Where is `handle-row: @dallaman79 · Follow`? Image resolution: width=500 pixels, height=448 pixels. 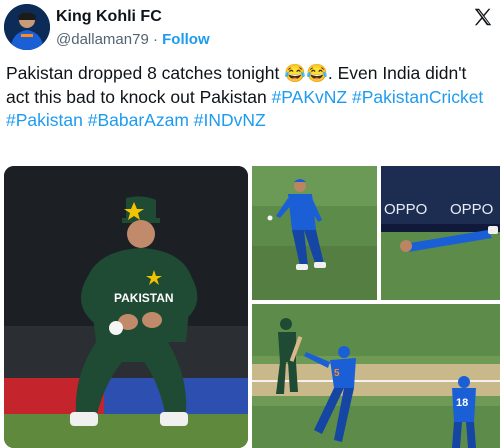 handle-row: @dallaman79 · Follow is located at coordinates (133, 39).